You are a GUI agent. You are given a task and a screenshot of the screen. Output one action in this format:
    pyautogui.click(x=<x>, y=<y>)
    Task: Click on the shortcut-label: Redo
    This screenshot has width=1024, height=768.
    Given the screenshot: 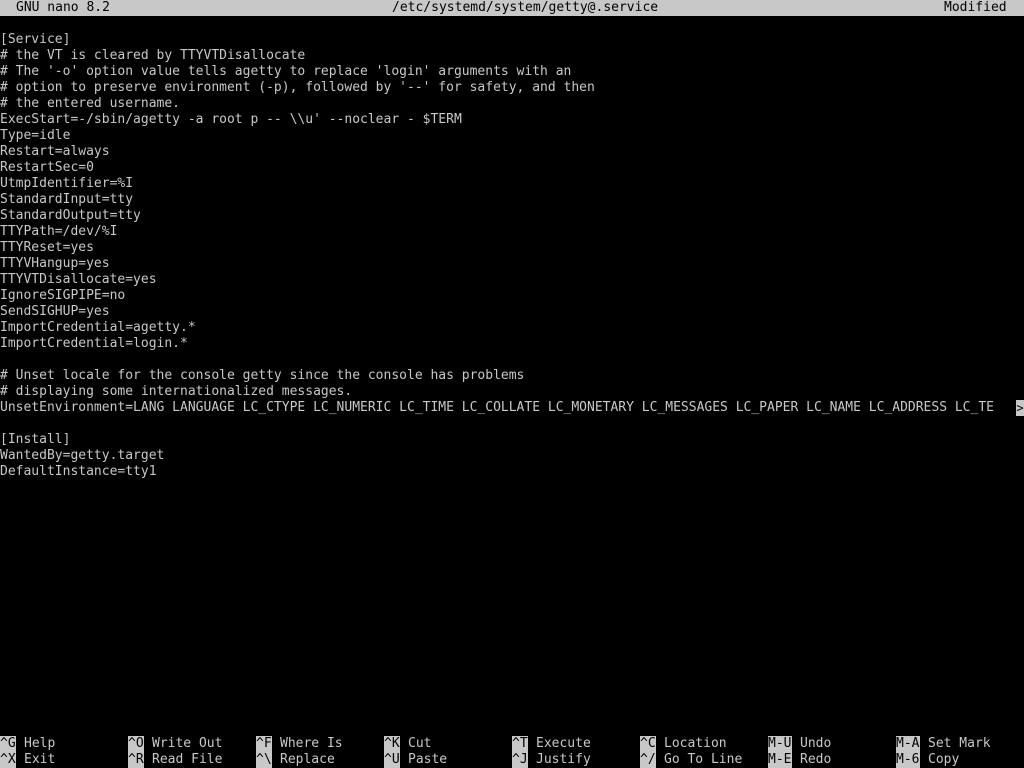 What is the action you would take?
    pyautogui.click(x=816, y=759)
    